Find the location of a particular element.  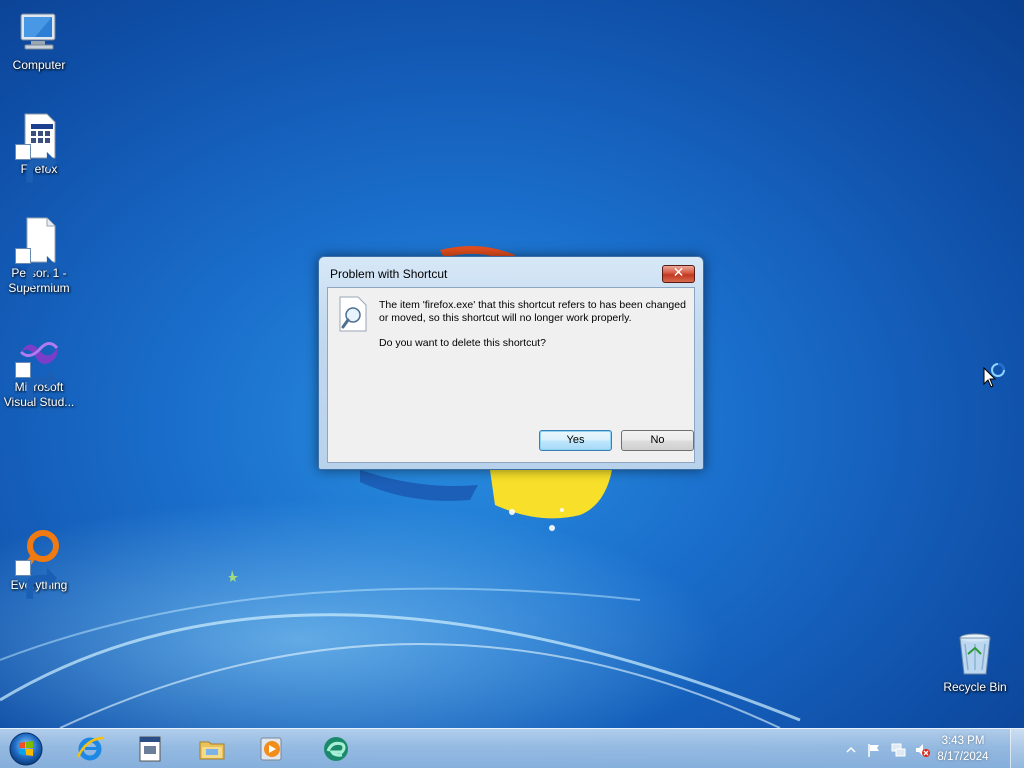

network-icon is located at coordinates (898, 750).